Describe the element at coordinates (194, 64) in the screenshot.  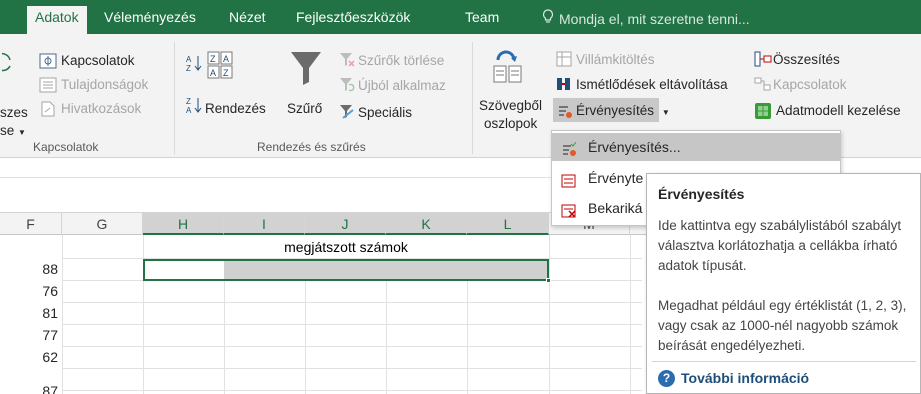
I see `sort-az-icon: AZ` at that location.